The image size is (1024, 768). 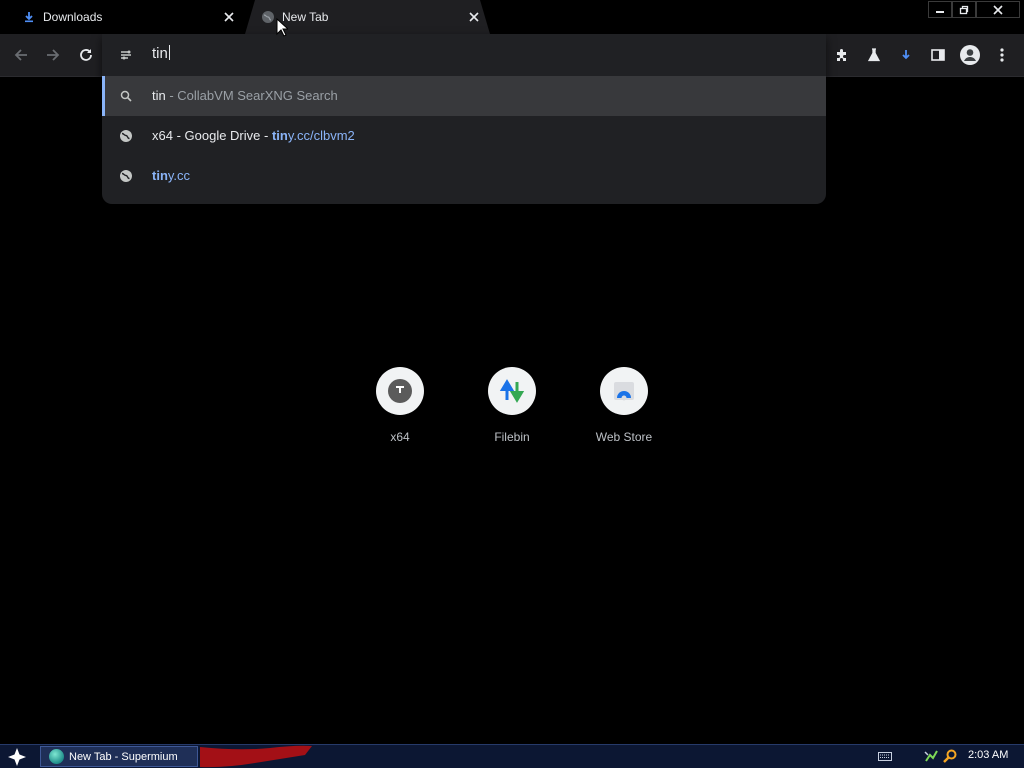 I want to click on back-button, so click(x=21, y=55).